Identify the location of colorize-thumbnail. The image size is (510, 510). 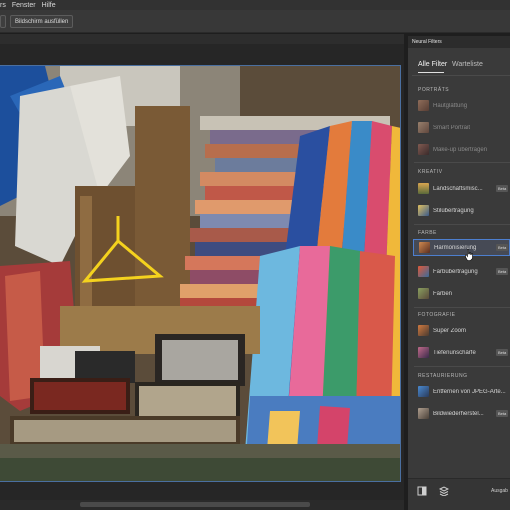
(423, 293).